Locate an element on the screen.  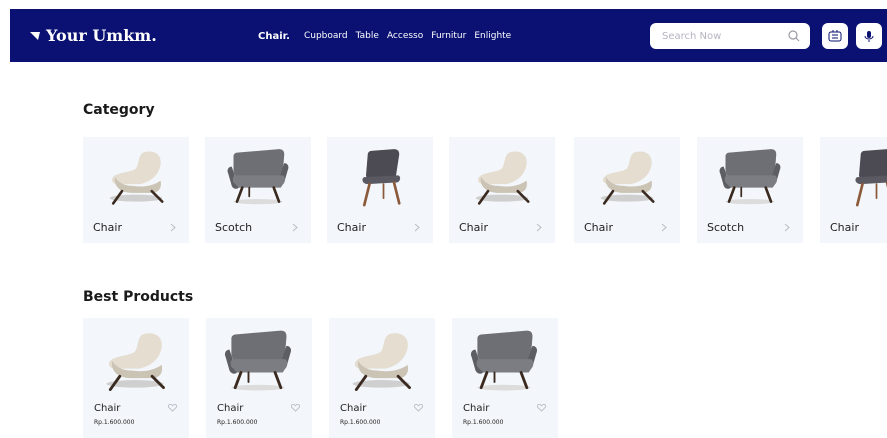
nav-table: Table is located at coordinates (367, 36).